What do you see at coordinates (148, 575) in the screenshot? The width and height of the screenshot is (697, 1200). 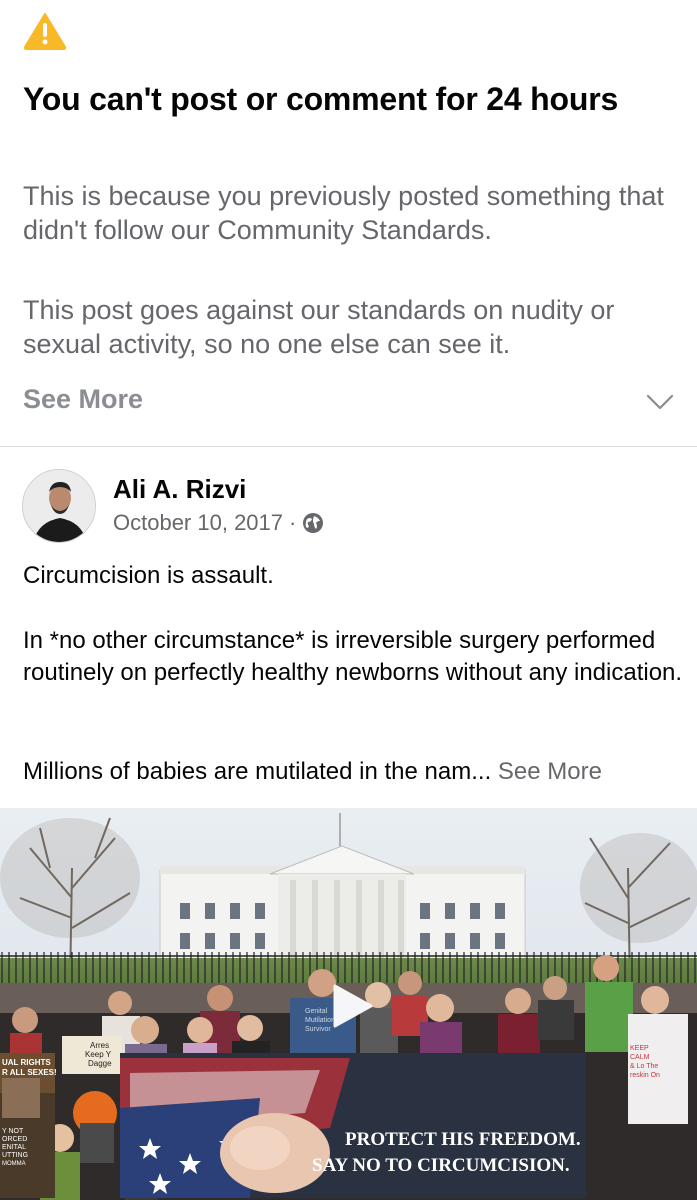 I see `post-text-line: Circumcision is assault.` at bounding box center [148, 575].